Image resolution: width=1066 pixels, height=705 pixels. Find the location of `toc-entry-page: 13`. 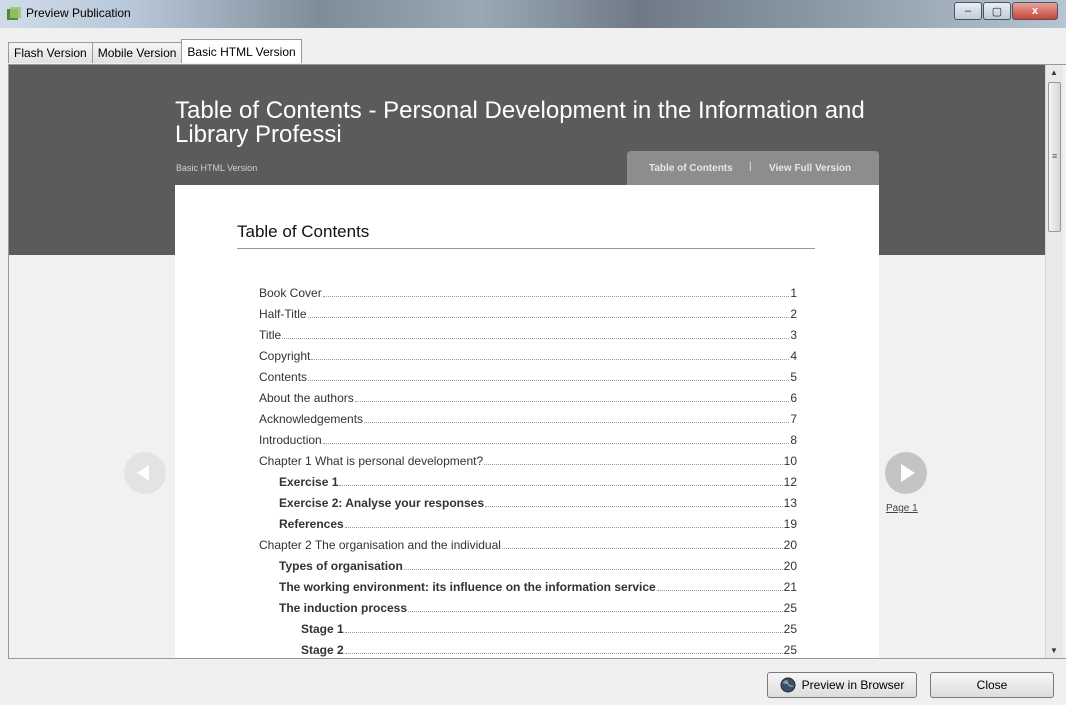

toc-entry-page: 13 is located at coordinates (790, 503).